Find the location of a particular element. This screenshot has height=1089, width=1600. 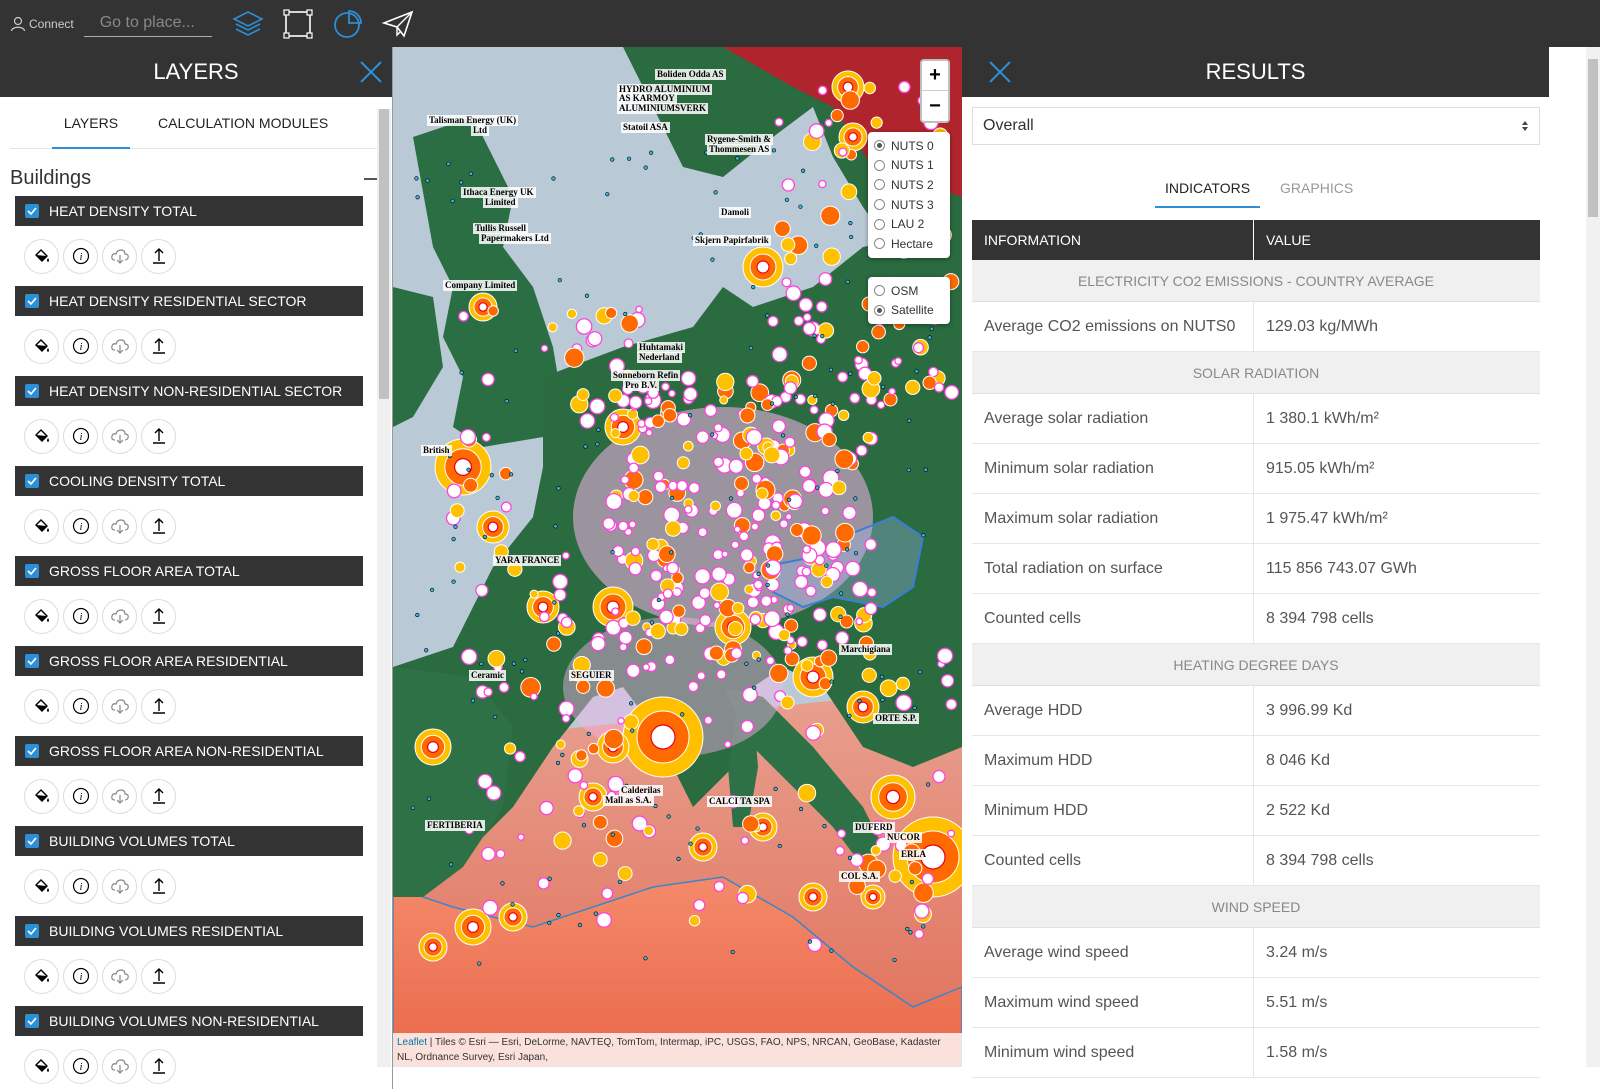

upload-icon is located at coordinates (158, 526).